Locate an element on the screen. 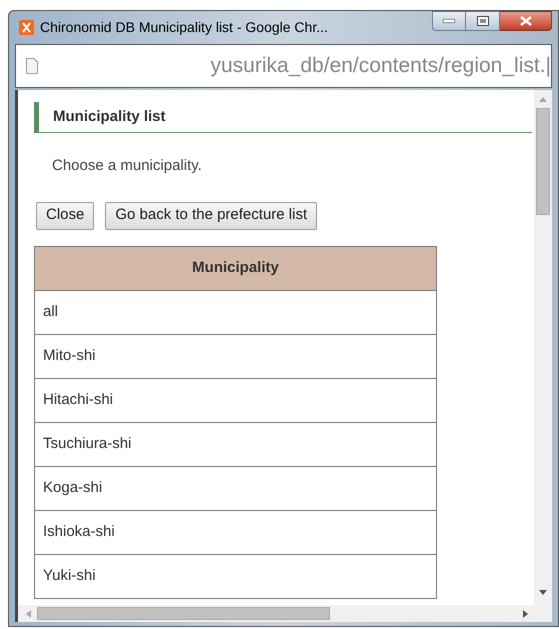 The height and width of the screenshot is (629, 559). address-field: yusurika_db/en/contents/region_list.| is located at coordinates (283, 66).